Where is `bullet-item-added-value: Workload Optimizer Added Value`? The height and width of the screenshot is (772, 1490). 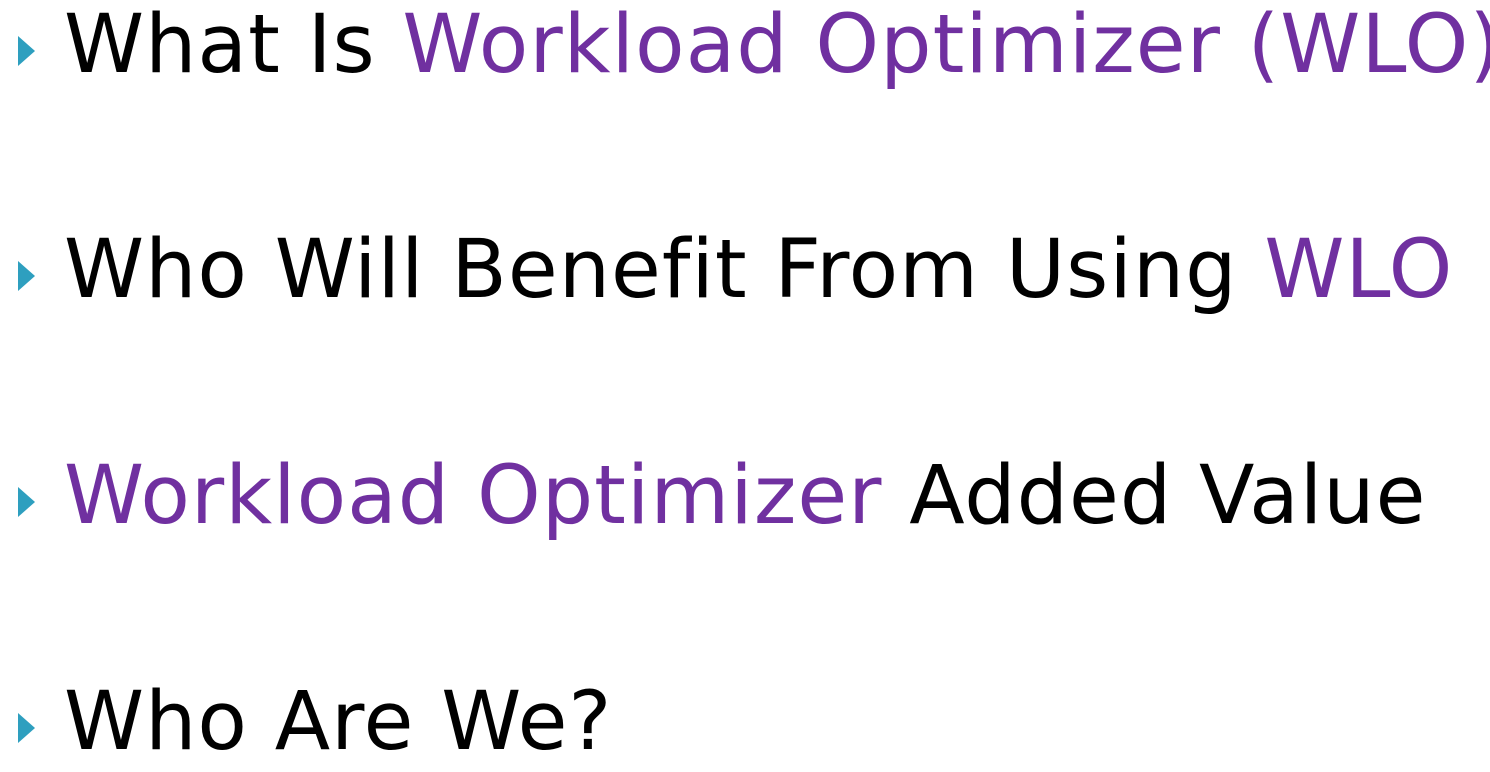
bullet-item-added-value: Workload Optimizer Added Value is located at coordinates (722, 496).